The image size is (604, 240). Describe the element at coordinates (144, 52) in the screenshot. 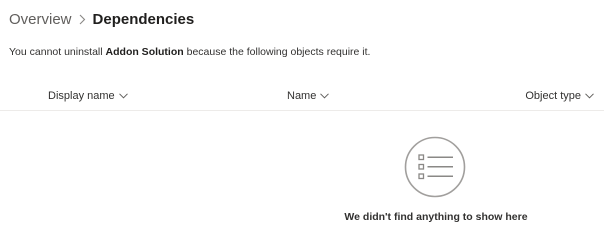

I see `solution-name: Addon Solution` at that location.